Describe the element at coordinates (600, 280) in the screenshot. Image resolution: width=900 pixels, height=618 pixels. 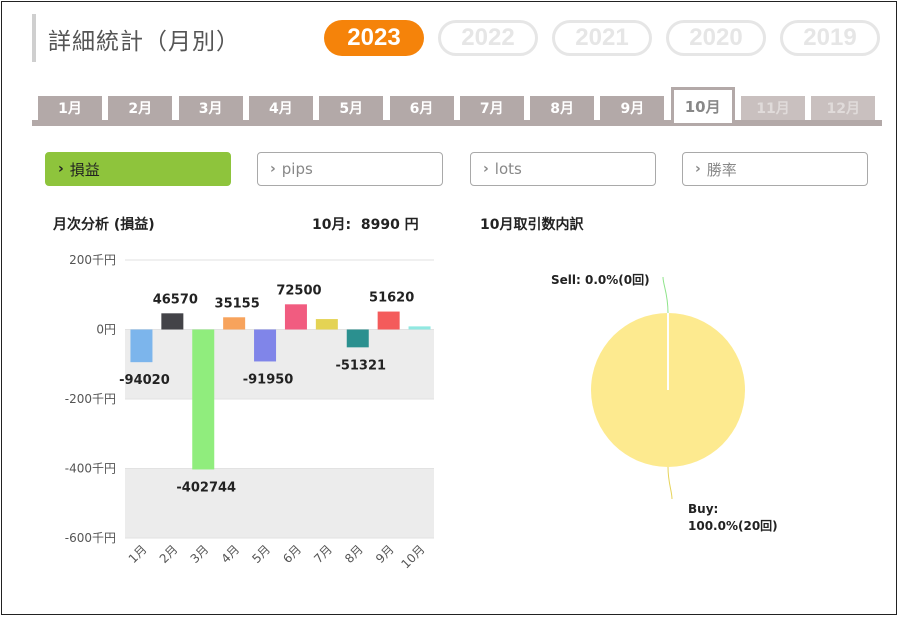
I see `pie-label-sell: Sell: 0.0%(0回)` at that location.